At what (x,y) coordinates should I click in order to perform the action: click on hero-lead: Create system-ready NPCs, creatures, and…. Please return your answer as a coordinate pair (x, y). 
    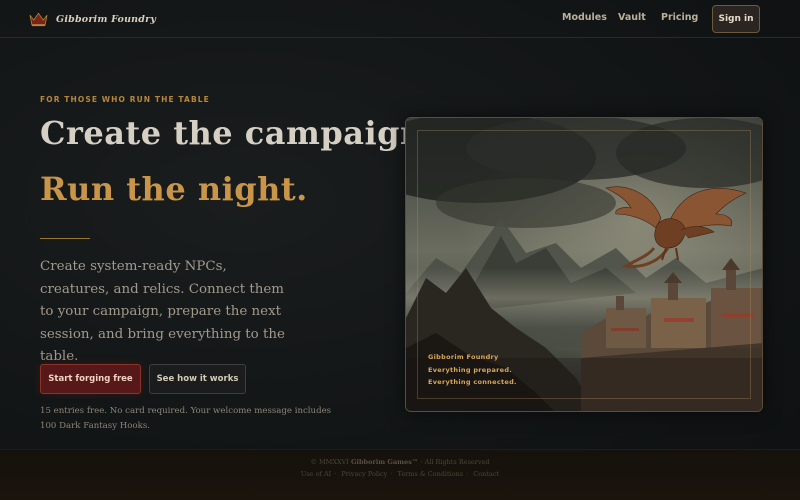
    Looking at the image, I should click on (162, 311).